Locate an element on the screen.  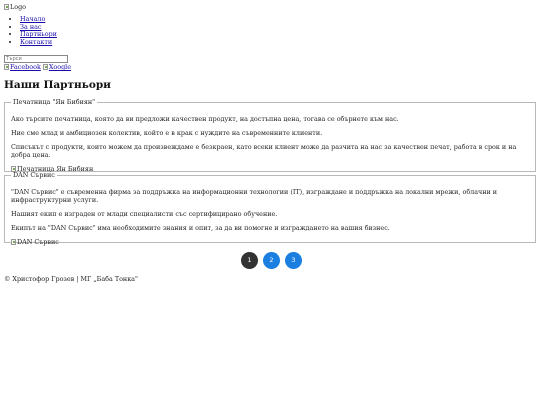
xoogle-link-text: Xoogle is located at coordinates (60, 67).